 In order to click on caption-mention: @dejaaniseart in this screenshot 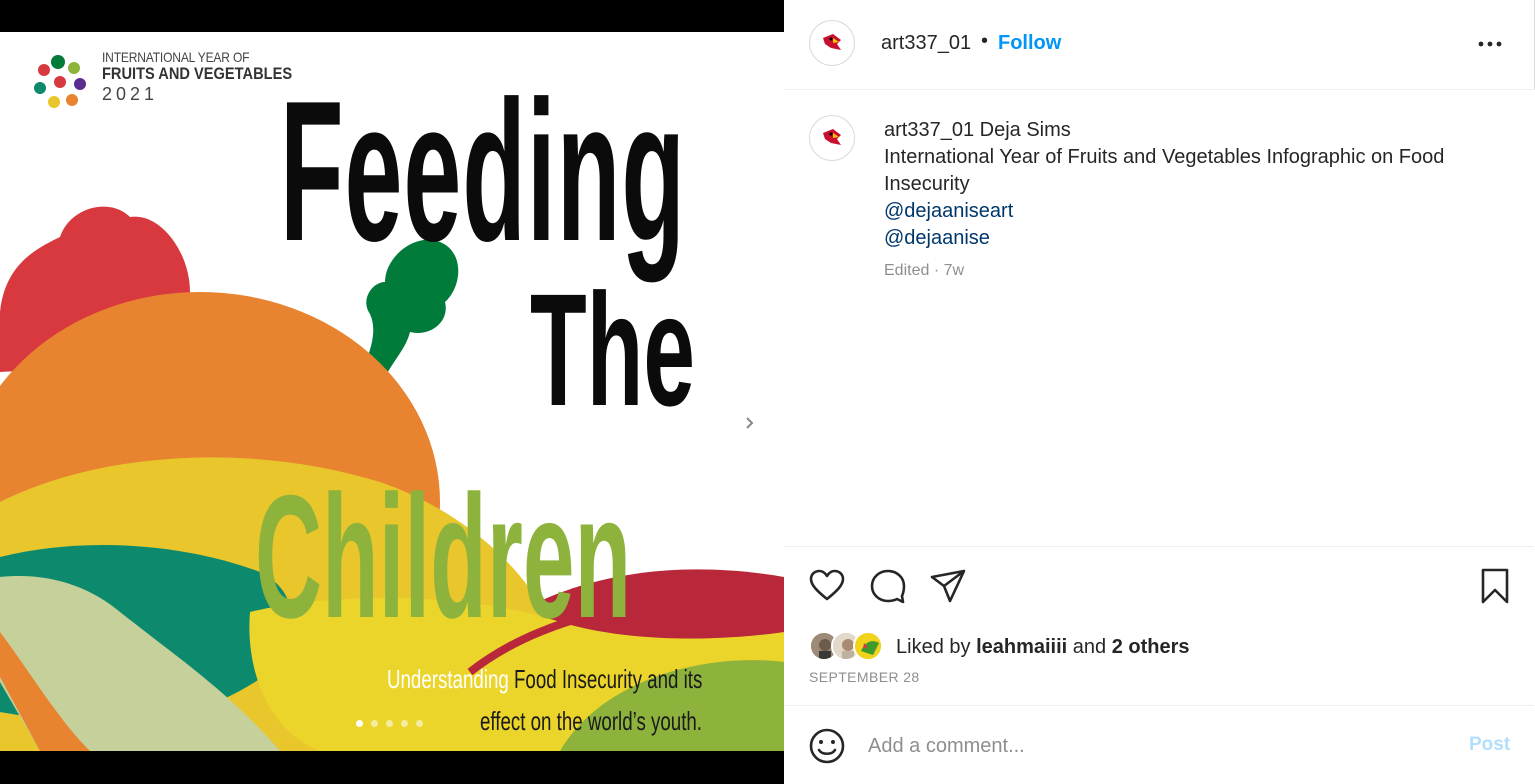, I will do `click(1194, 211)`.